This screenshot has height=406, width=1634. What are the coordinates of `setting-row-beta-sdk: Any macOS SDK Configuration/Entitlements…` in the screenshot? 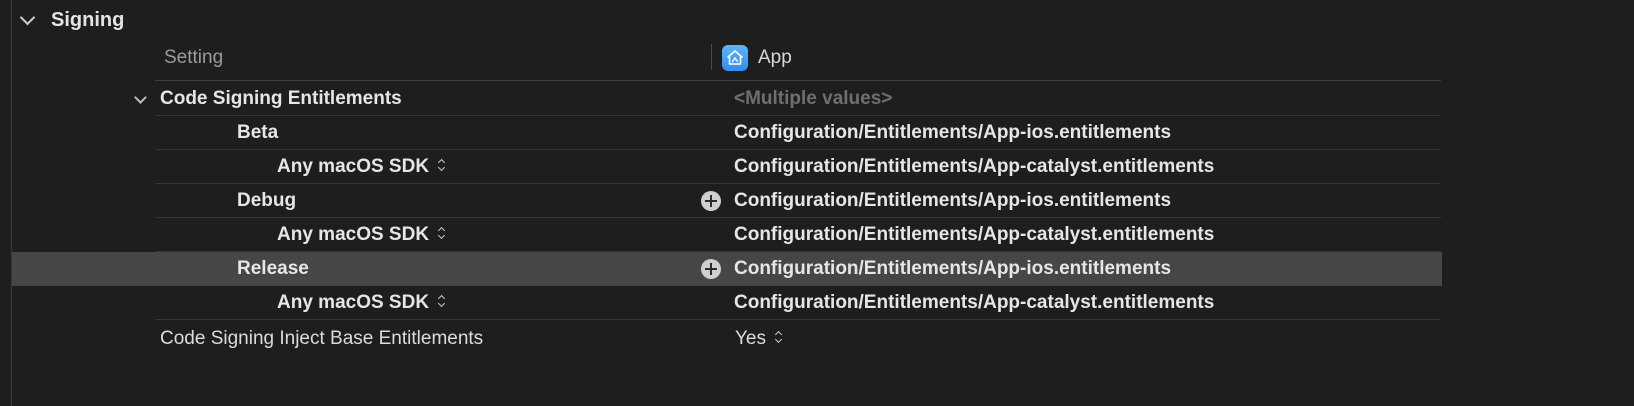 It's located at (817, 167).